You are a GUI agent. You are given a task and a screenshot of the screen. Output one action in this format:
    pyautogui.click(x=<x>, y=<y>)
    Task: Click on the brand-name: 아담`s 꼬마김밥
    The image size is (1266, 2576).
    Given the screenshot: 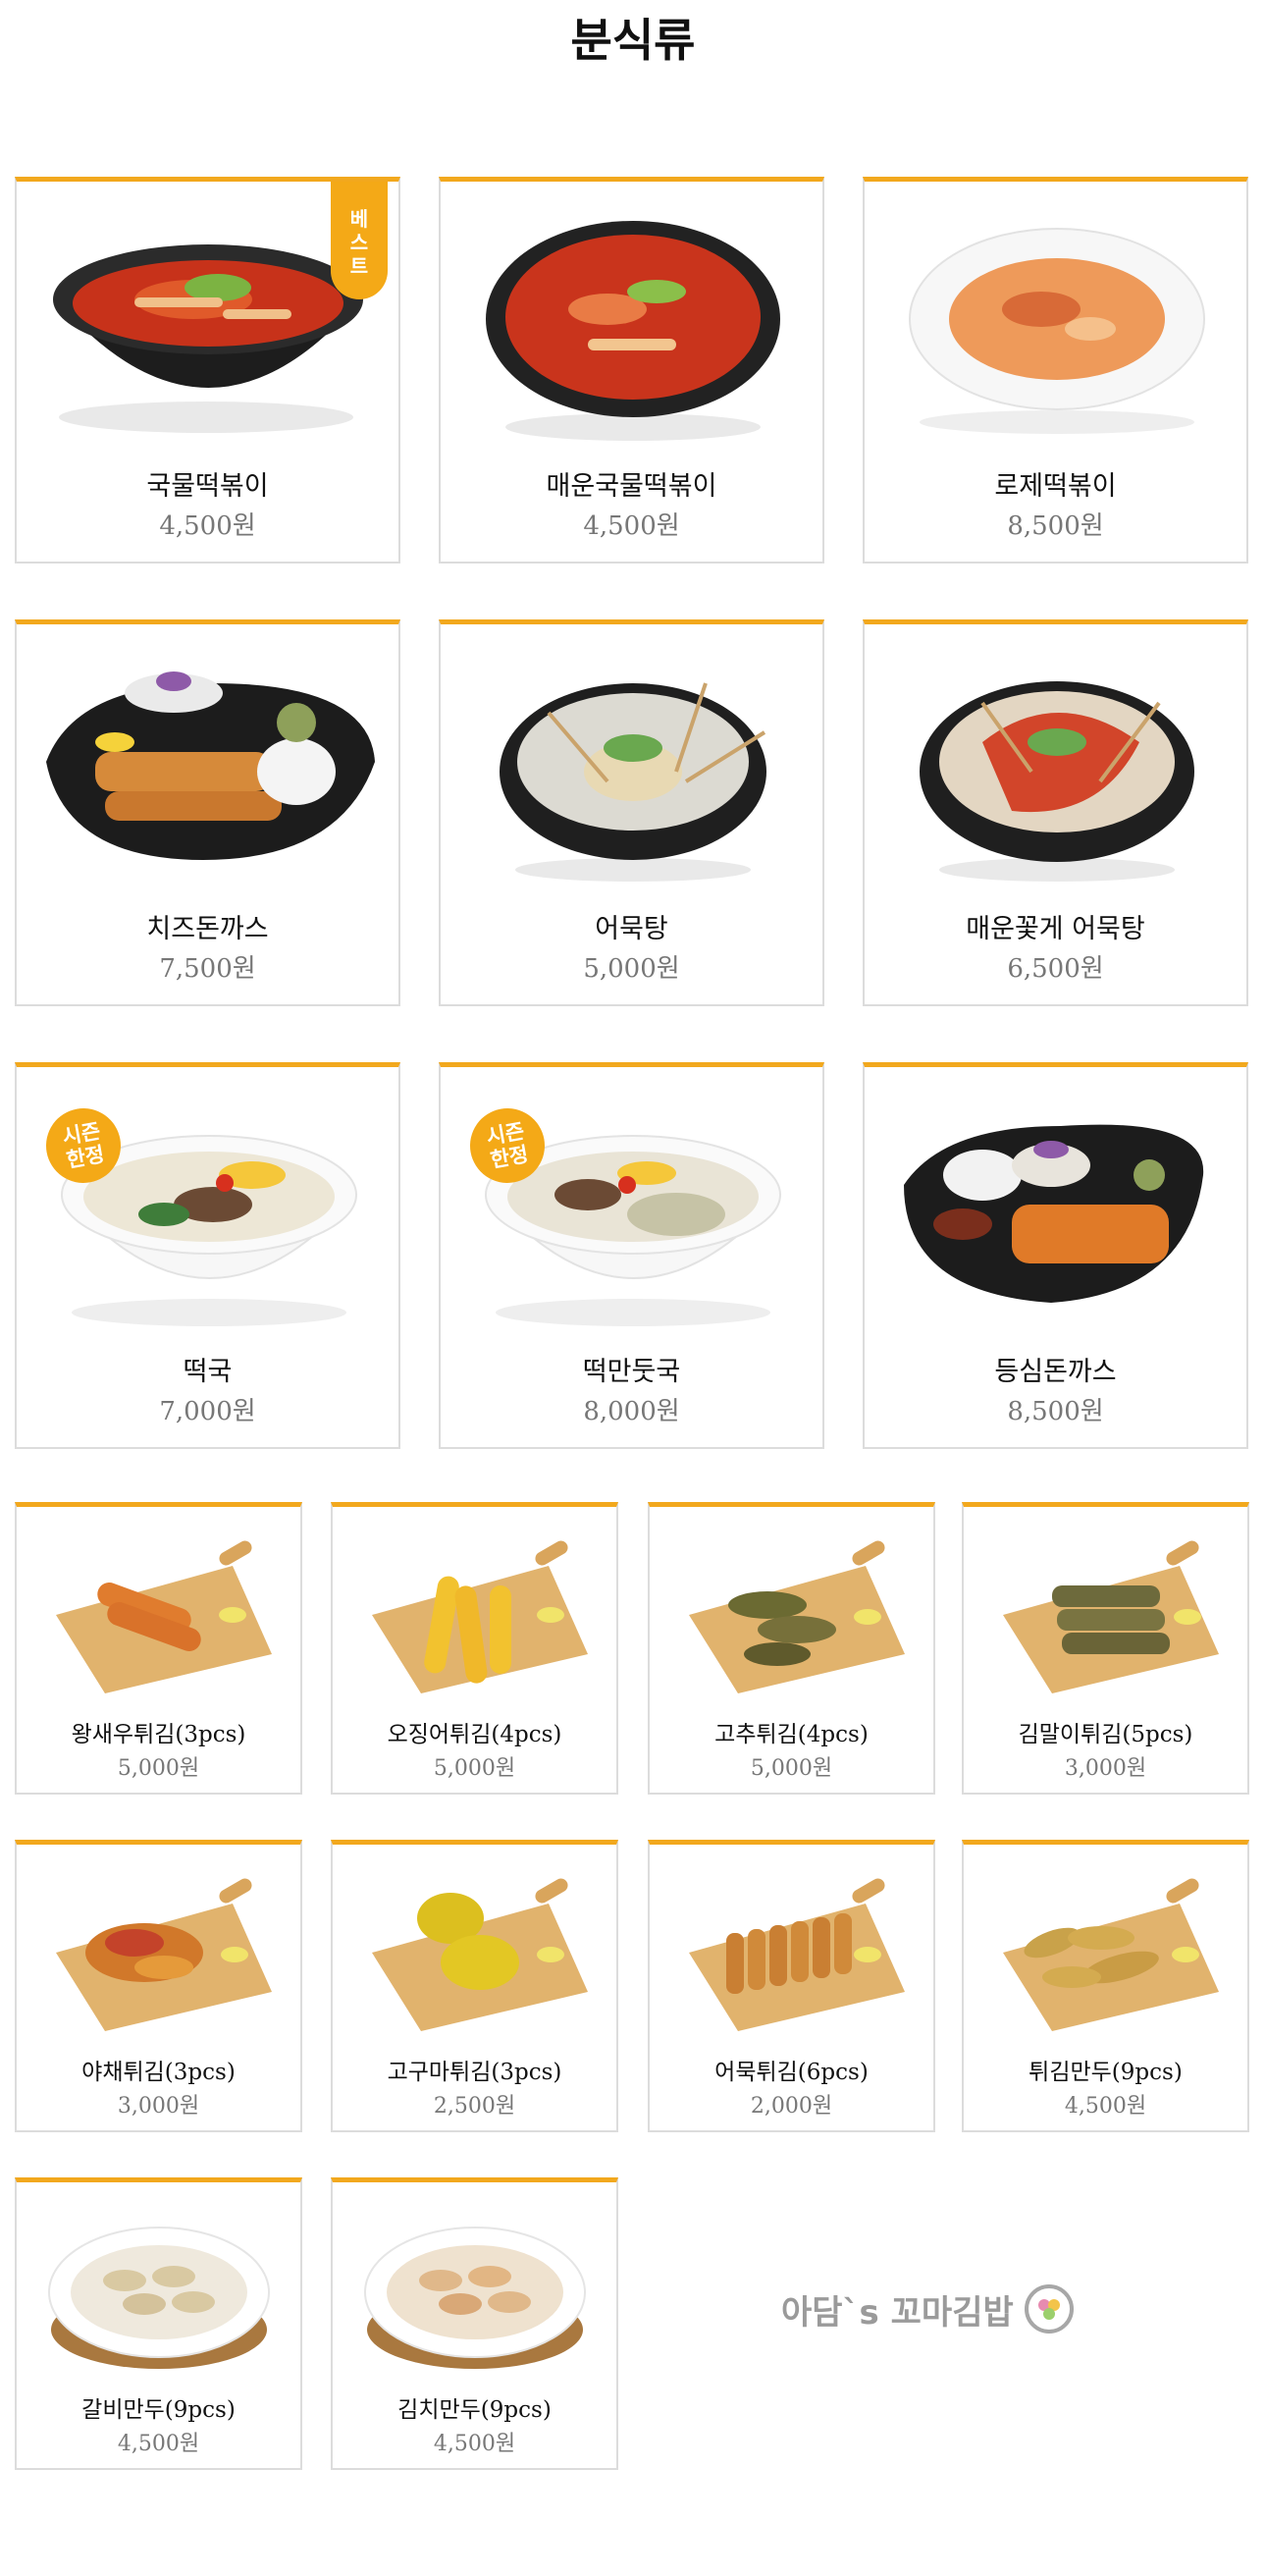 What is the action you would take?
    pyautogui.click(x=897, y=2312)
    